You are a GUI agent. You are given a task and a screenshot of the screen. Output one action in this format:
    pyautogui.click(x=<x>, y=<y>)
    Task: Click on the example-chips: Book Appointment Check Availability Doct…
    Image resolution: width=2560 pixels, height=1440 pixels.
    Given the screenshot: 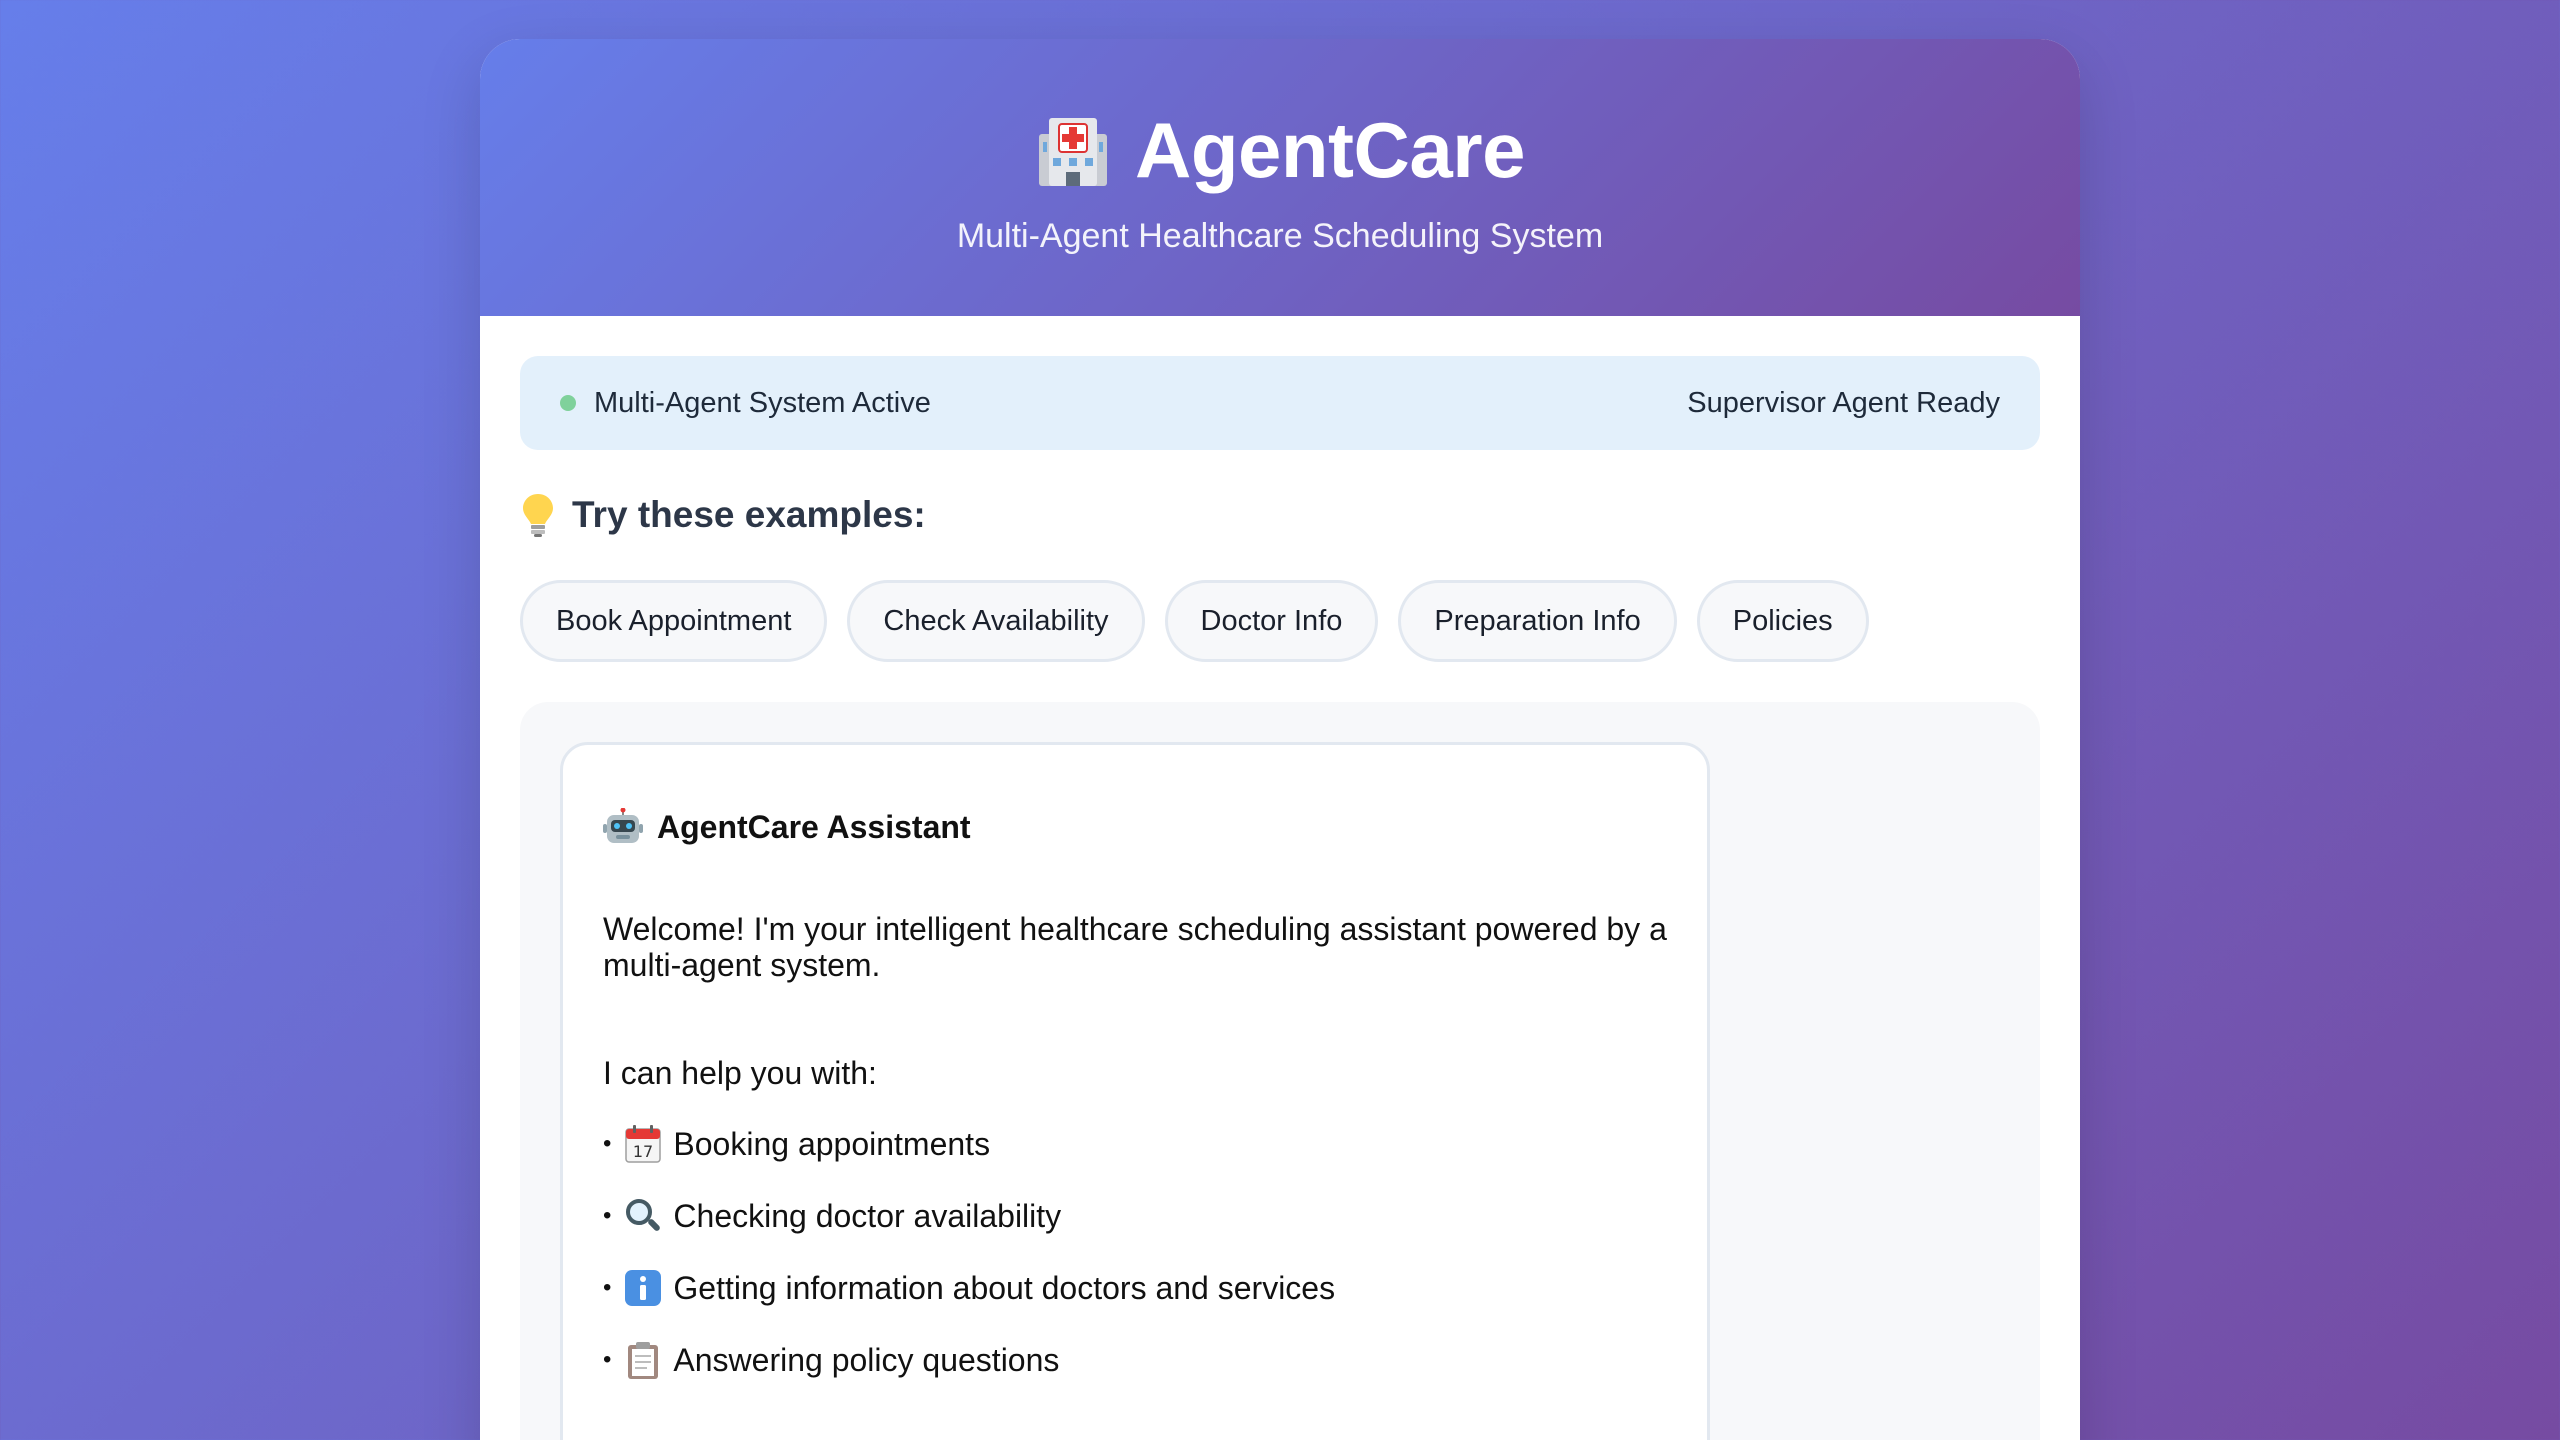 What is the action you would take?
    pyautogui.click(x=1280, y=621)
    